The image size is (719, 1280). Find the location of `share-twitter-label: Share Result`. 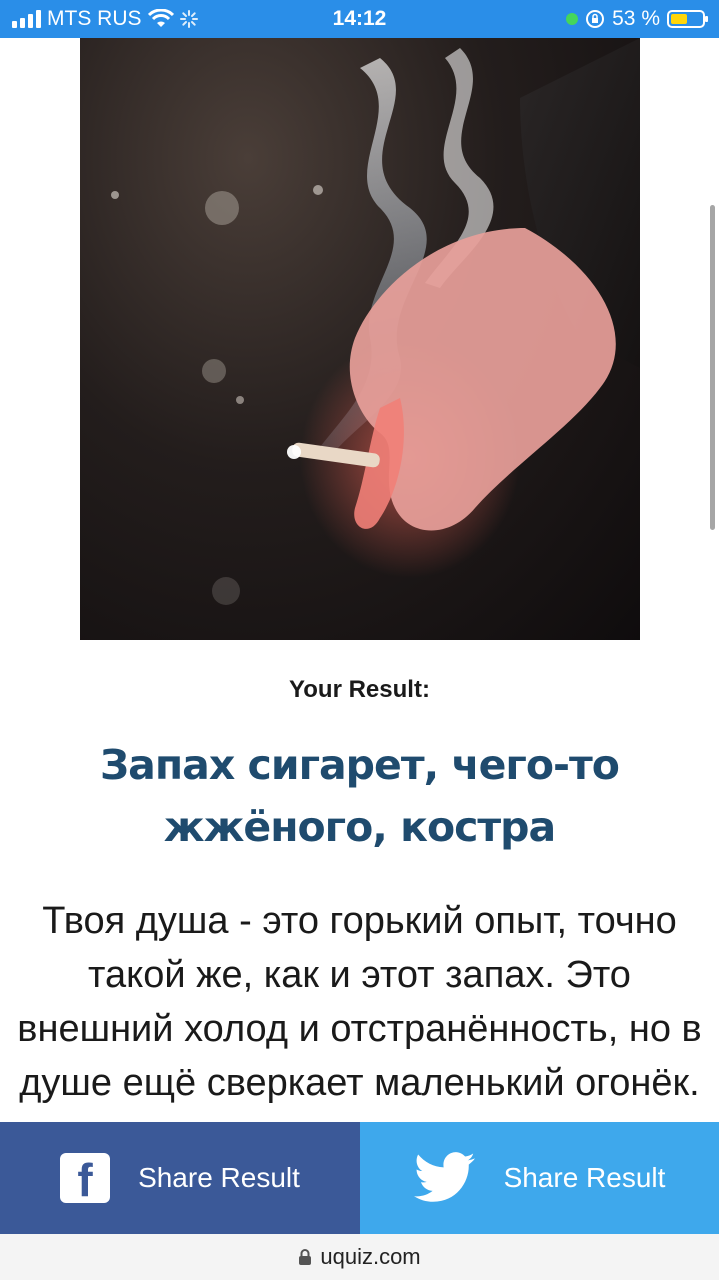

share-twitter-label: Share Result is located at coordinates (584, 1177).